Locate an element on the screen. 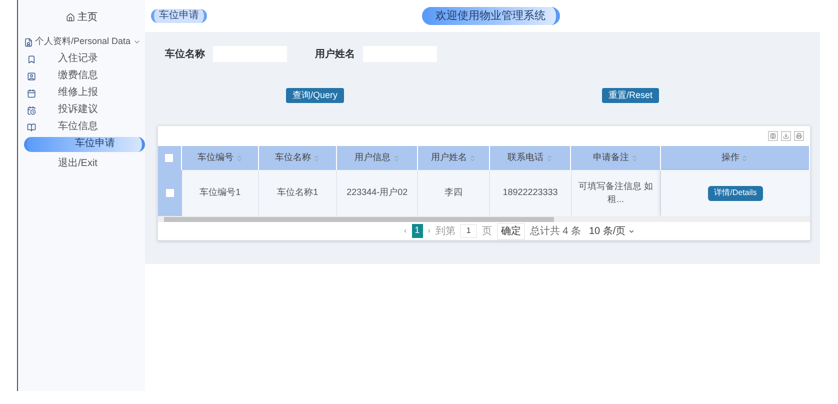 This screenshot has width=838, height=404. sidebar-item: 车位申请 is located at coordinates (84, 144).